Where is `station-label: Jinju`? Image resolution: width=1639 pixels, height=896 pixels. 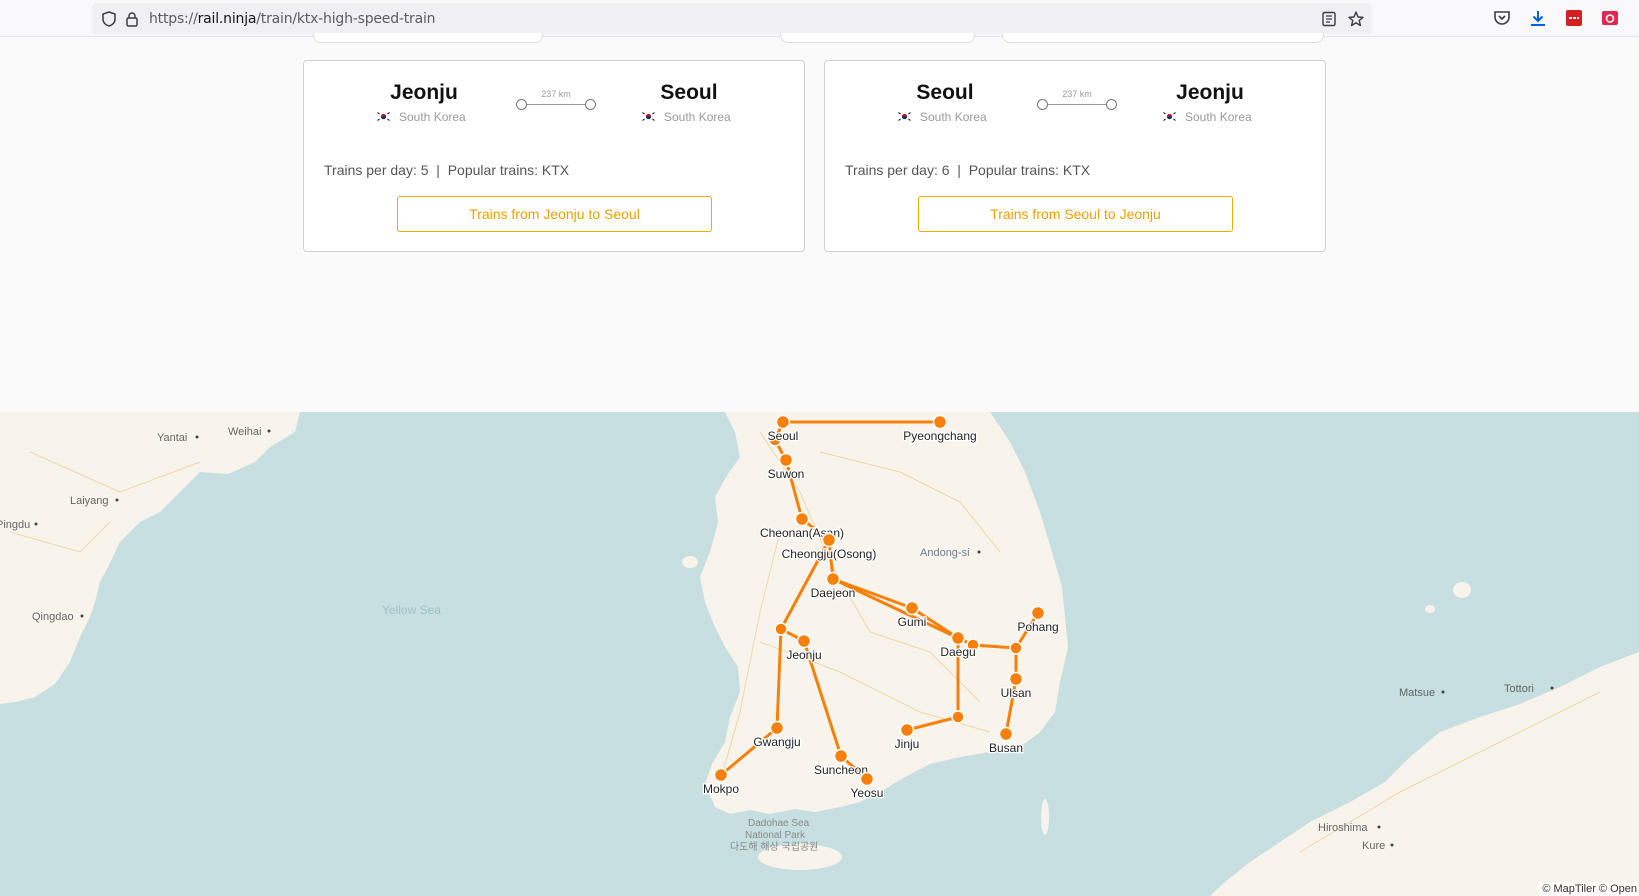 station-label: Jinju is located at coordinates (907, 744).